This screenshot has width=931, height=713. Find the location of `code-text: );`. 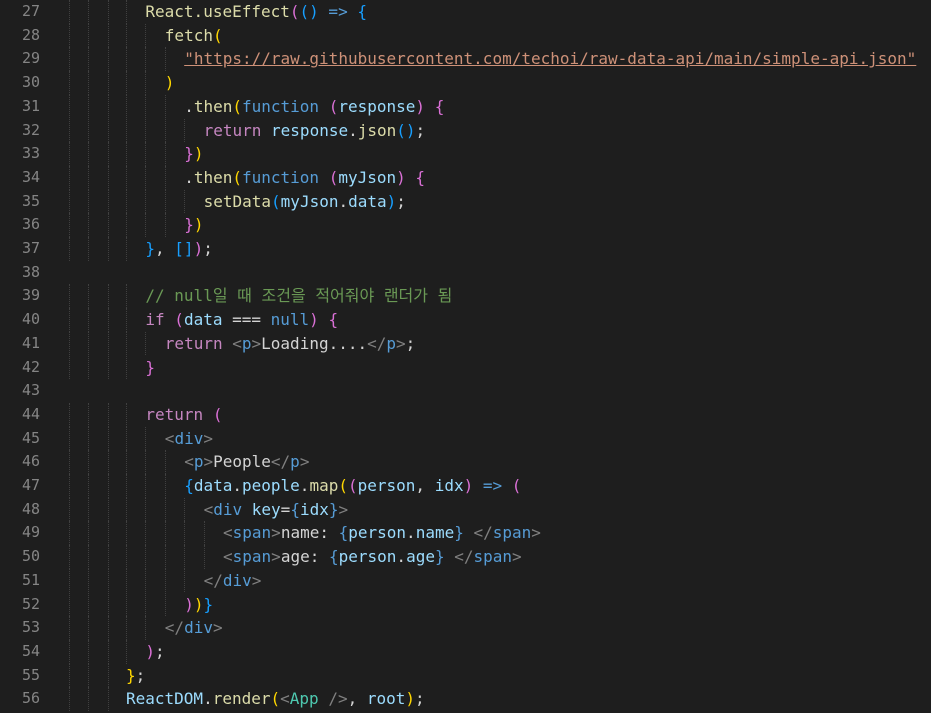

code-text: ); is located at coordinates (154, 652).